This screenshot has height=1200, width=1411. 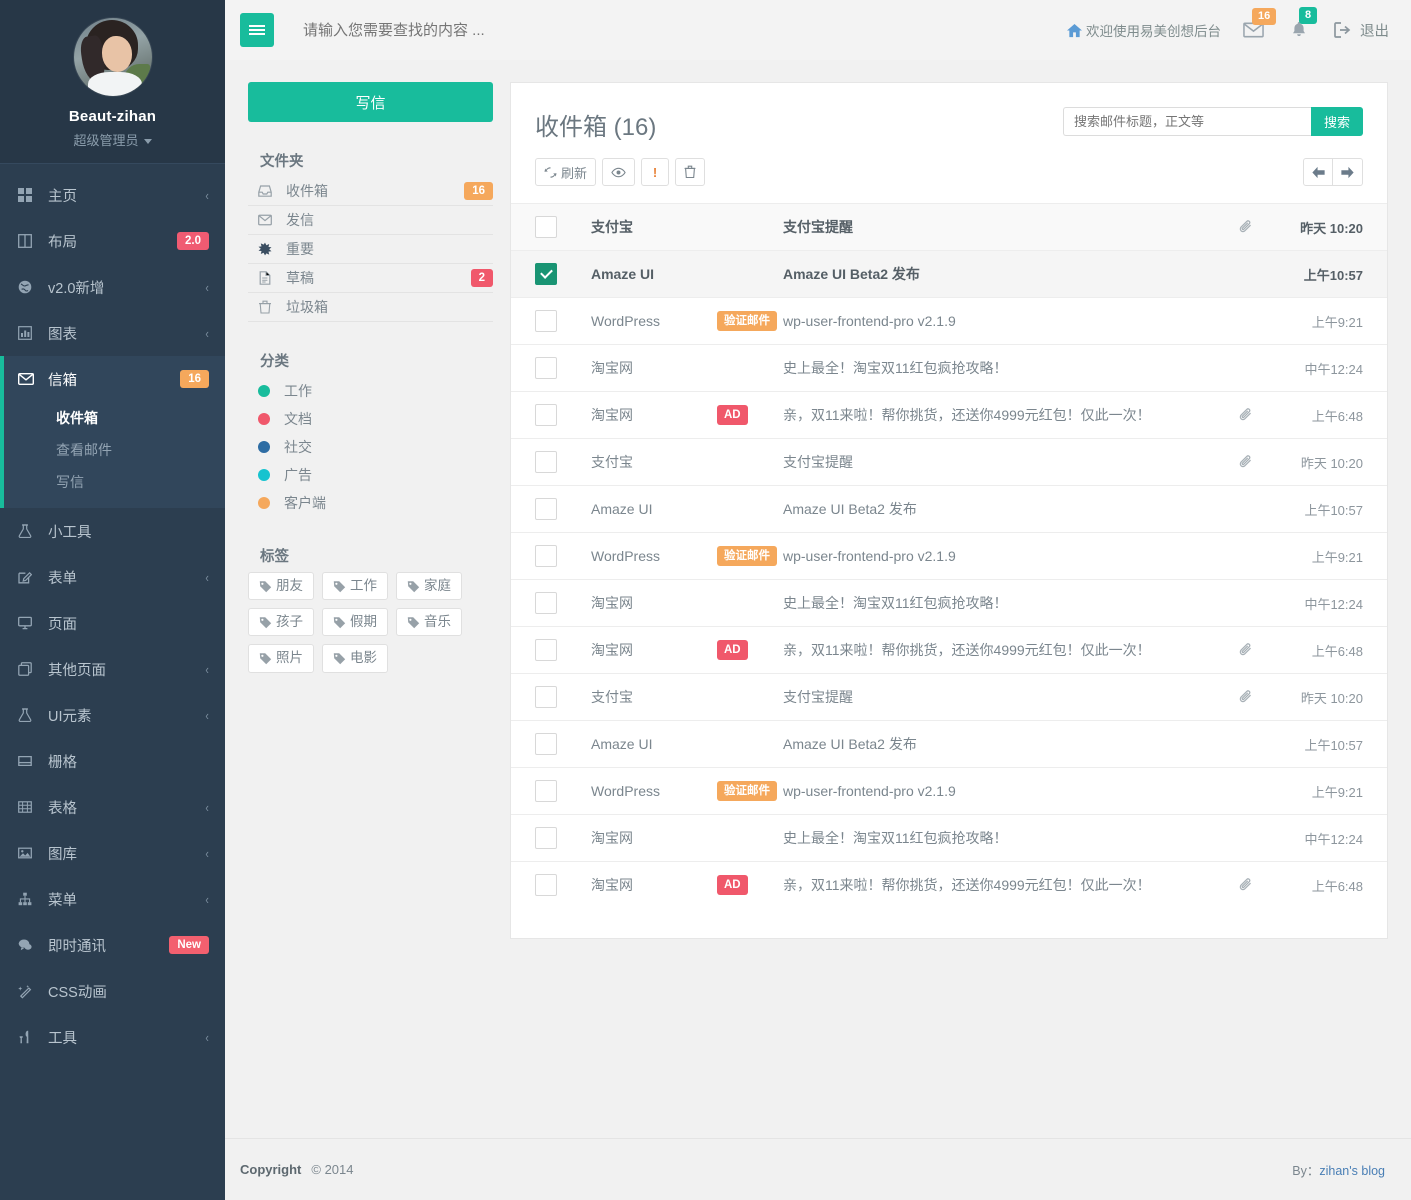 What do you see at coordinates (112, 450) in the screenshot?
I see `sidebar-subitem-1: 查看邮件` at bounding box center [112, 450].